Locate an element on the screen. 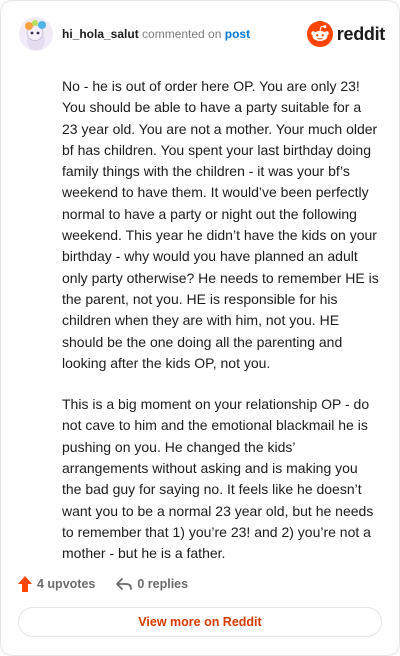  upvote-stat: 4 upvotes is located at coordinates (56, 584).